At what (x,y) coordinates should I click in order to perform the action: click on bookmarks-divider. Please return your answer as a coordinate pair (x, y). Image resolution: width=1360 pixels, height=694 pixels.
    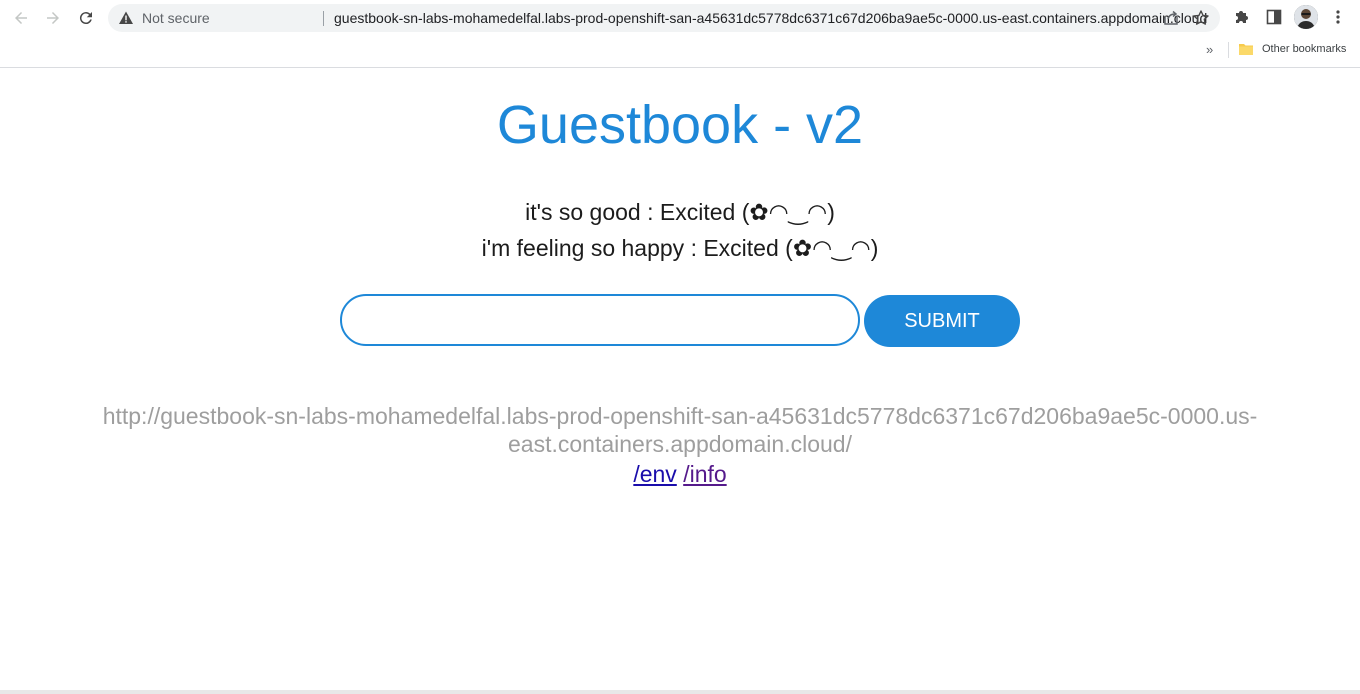
    Looking at the image, I should click on (1228, 50).